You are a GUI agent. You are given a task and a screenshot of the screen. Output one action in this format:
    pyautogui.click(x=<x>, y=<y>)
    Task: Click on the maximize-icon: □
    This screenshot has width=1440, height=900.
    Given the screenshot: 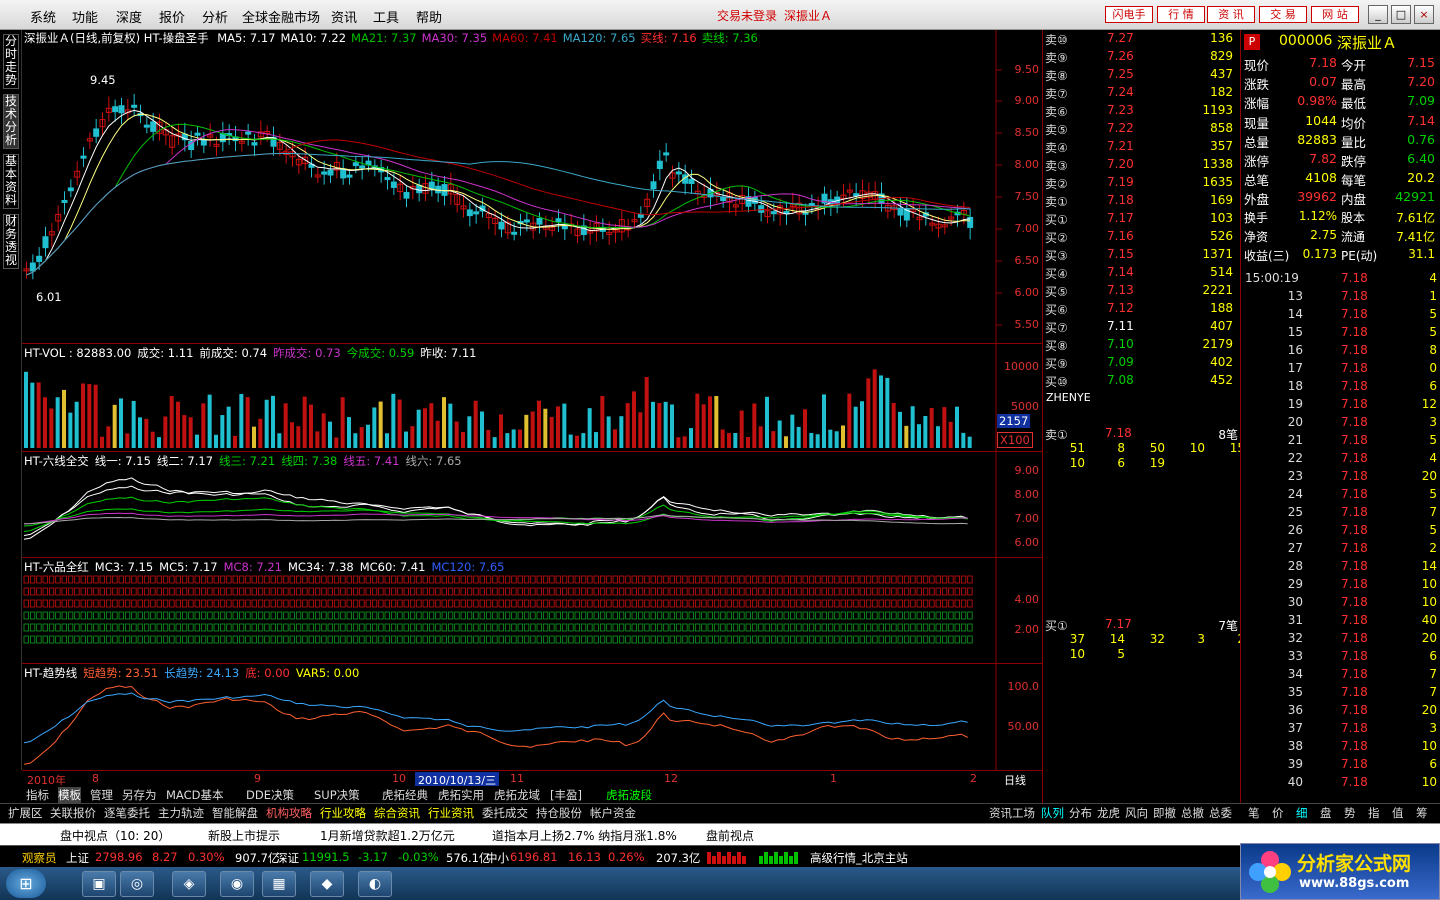 What is the action you would take?
    pyautogui.click(x=1401, y=14)
    